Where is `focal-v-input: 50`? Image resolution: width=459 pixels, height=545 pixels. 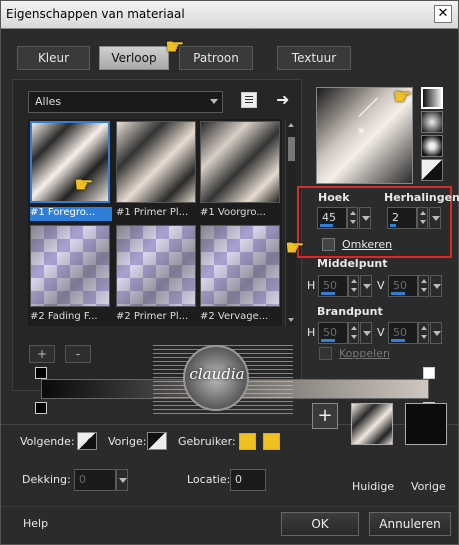
focal-v-input: 50 is located at coordinates (403, 333).